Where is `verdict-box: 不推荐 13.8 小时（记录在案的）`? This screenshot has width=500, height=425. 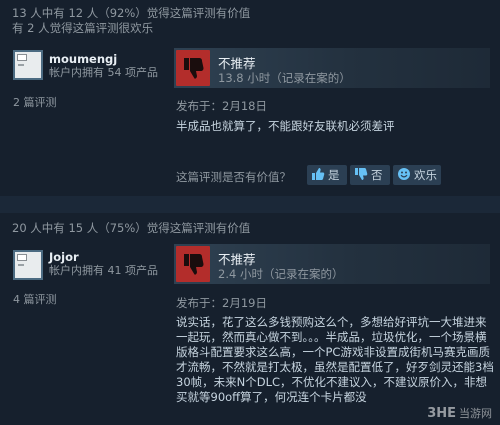
verdict-box: 不推荐 13.8 小时（记录在案的） is located at coordinates (332, 68).